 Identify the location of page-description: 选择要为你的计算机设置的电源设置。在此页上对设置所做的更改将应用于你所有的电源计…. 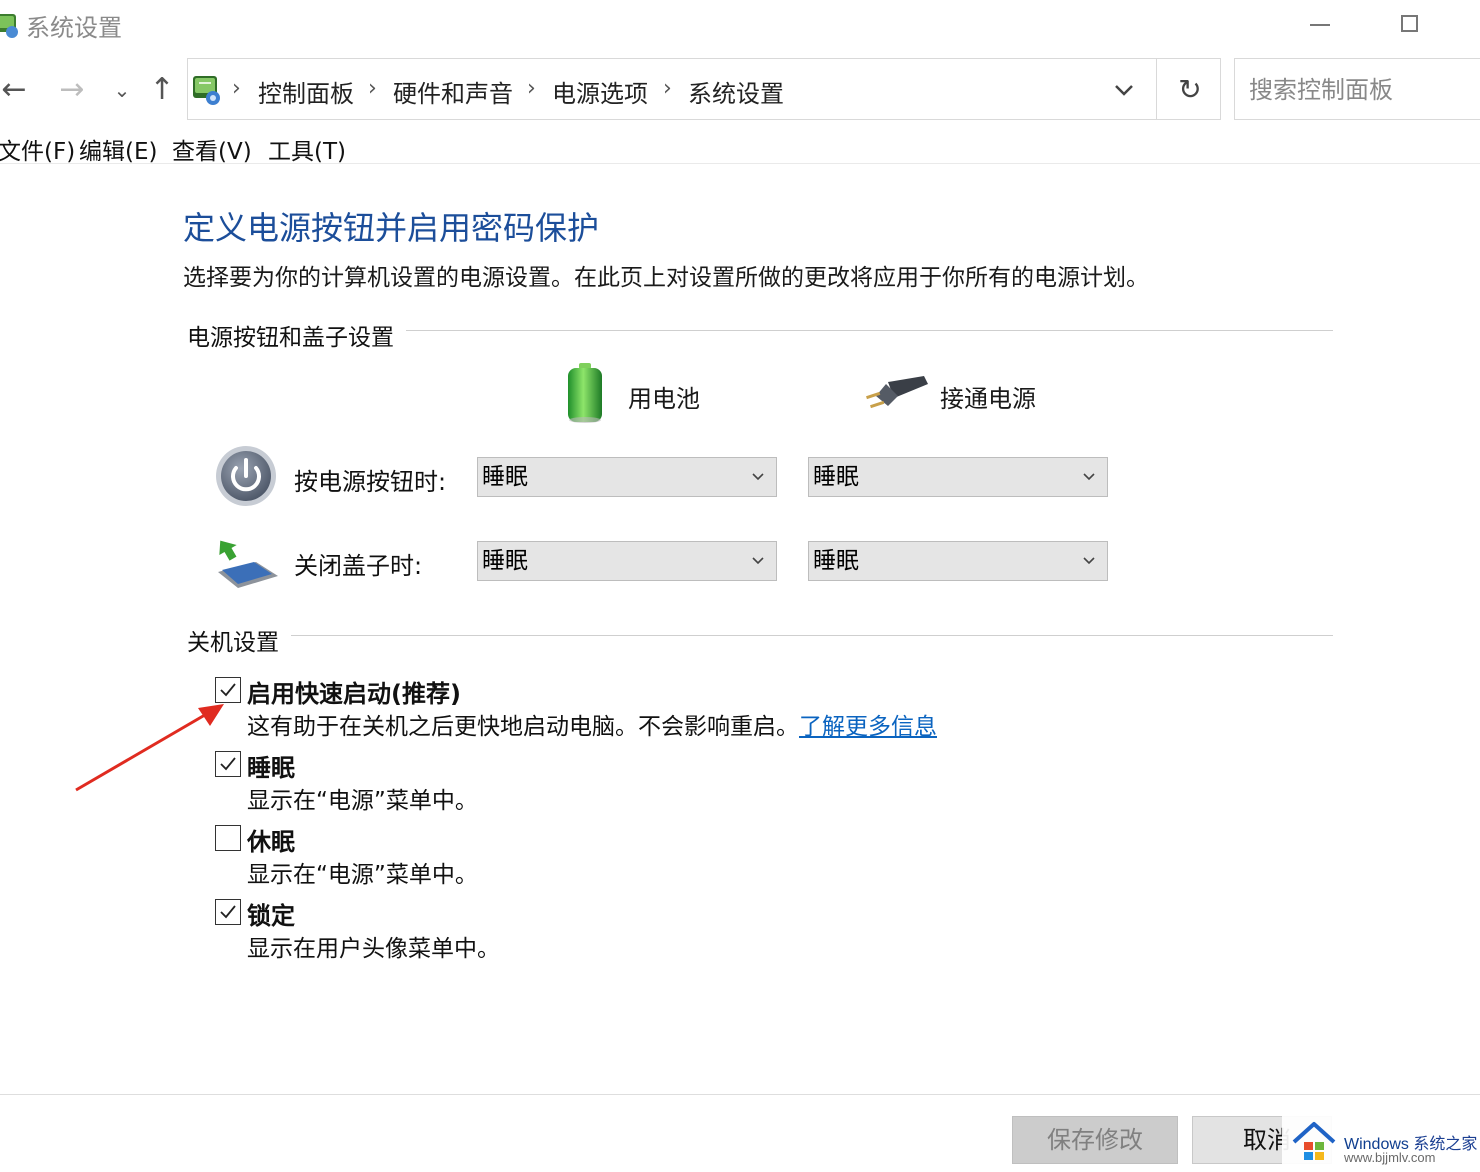
(666, 278).